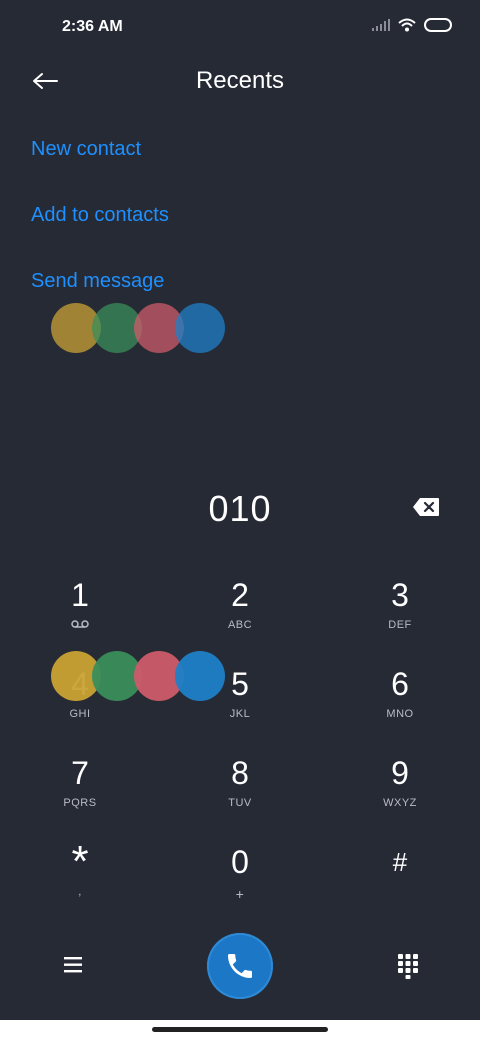 The image size is (480, 1040). What do you see at coordinates (400, 704) in the screenshot?
I see `key-6: 6 MNO` at bounding box center [400, 704].